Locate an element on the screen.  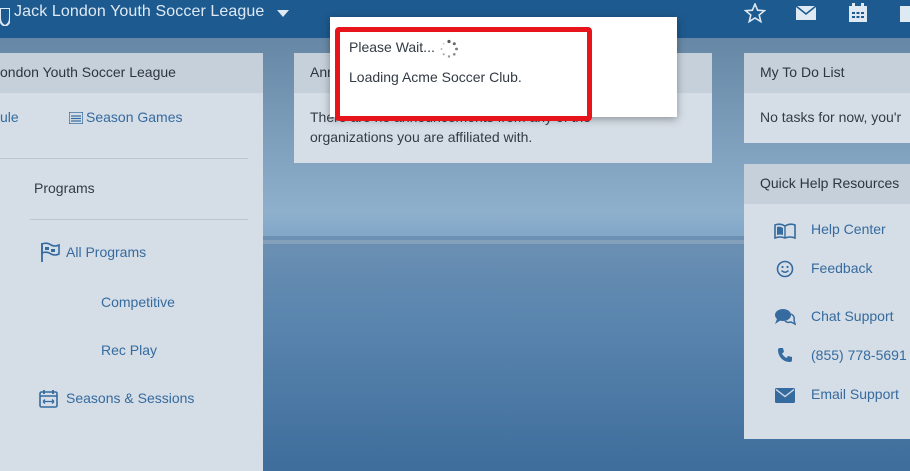
phone-number-link: (855) 778-5691 is located at coordinates (859, 355).